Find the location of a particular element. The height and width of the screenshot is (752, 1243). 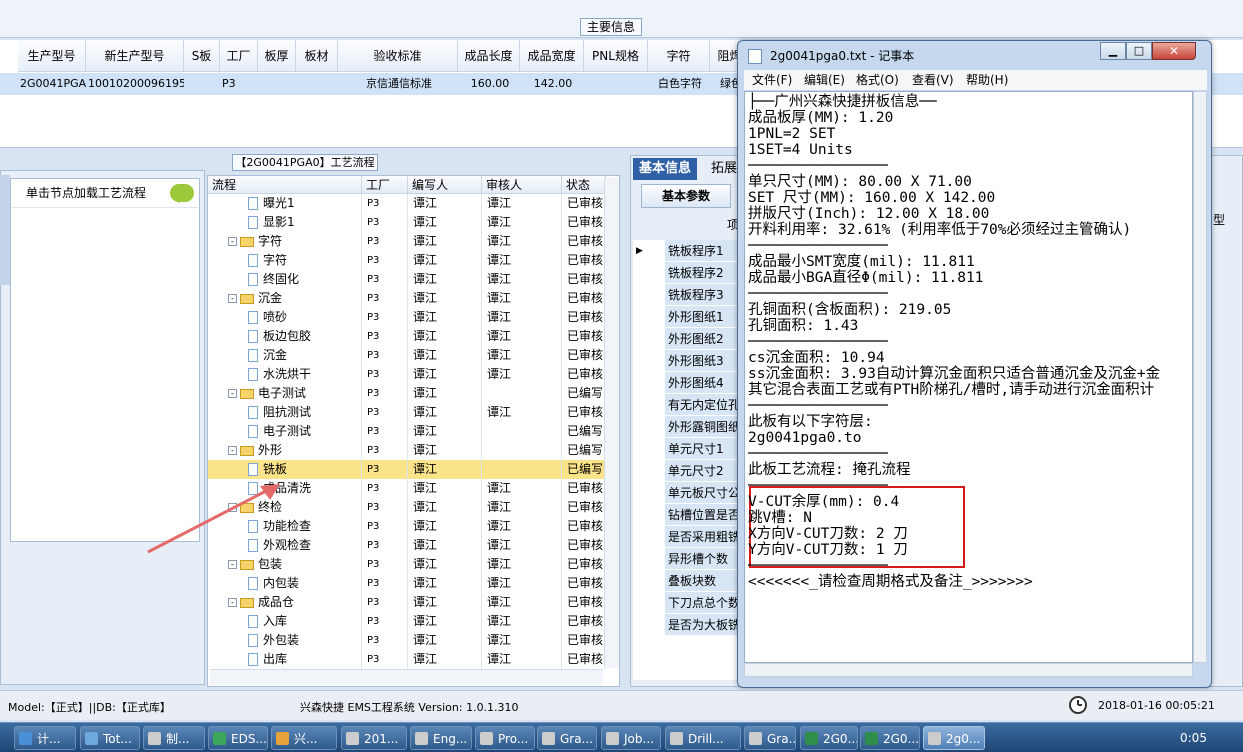

tree-row: 字符 P3 谭江 谭江 已审核 is located at coordinates (407, 260).